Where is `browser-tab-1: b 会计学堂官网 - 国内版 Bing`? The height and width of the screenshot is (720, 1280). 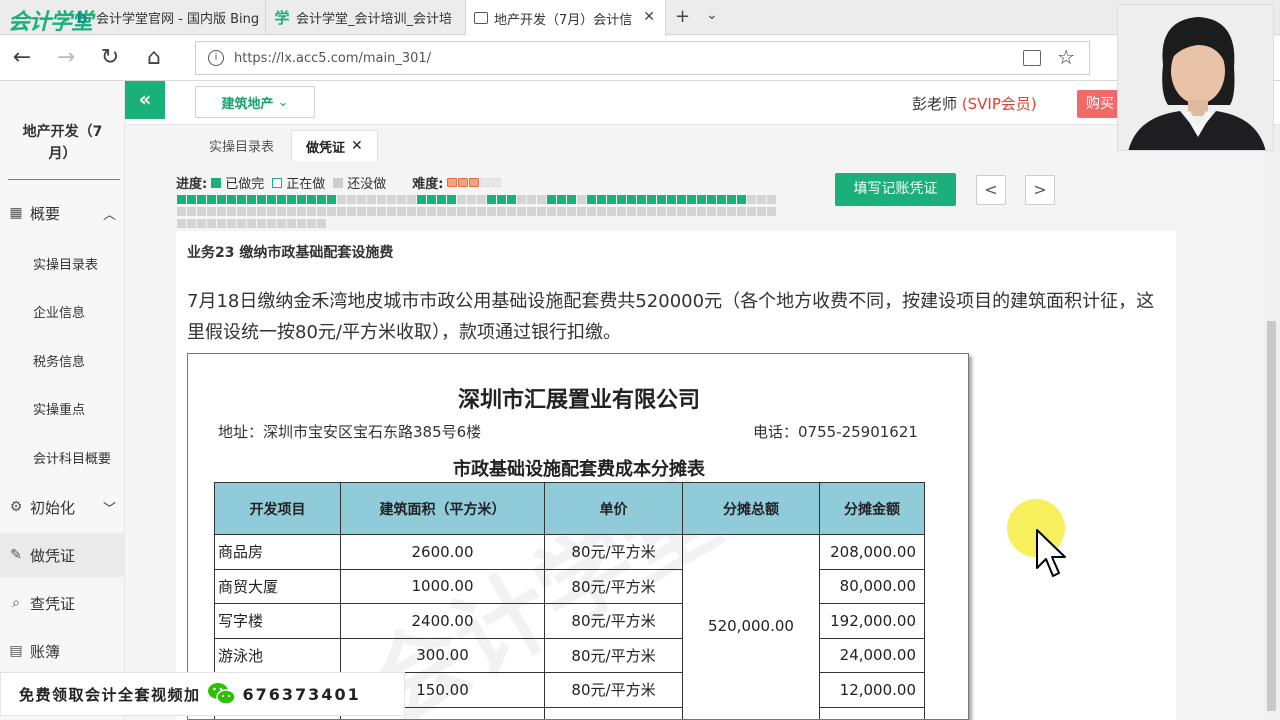 browser-tab-1: b 会计学堂官网 - 国内版 Bing is located at coordinates (166, 17).